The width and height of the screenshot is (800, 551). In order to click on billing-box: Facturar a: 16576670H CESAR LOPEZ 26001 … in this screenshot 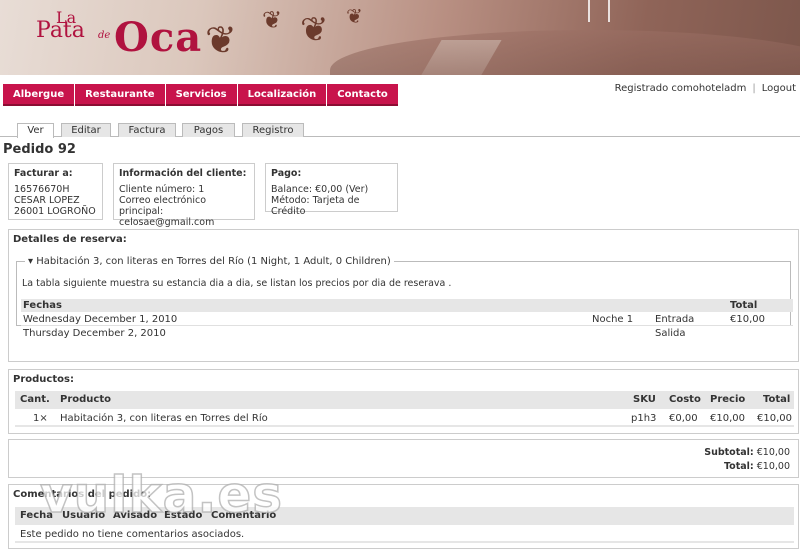, I will do `click(55, 191)`.